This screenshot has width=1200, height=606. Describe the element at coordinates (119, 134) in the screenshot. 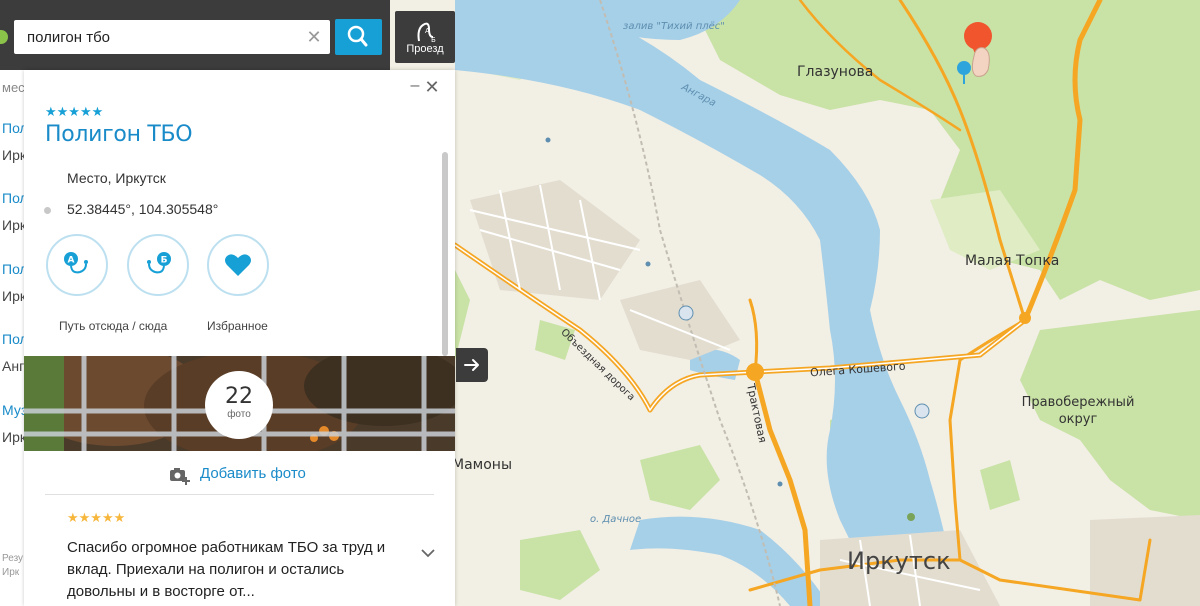

I see `place-title: Полигон ТБО` at that location.